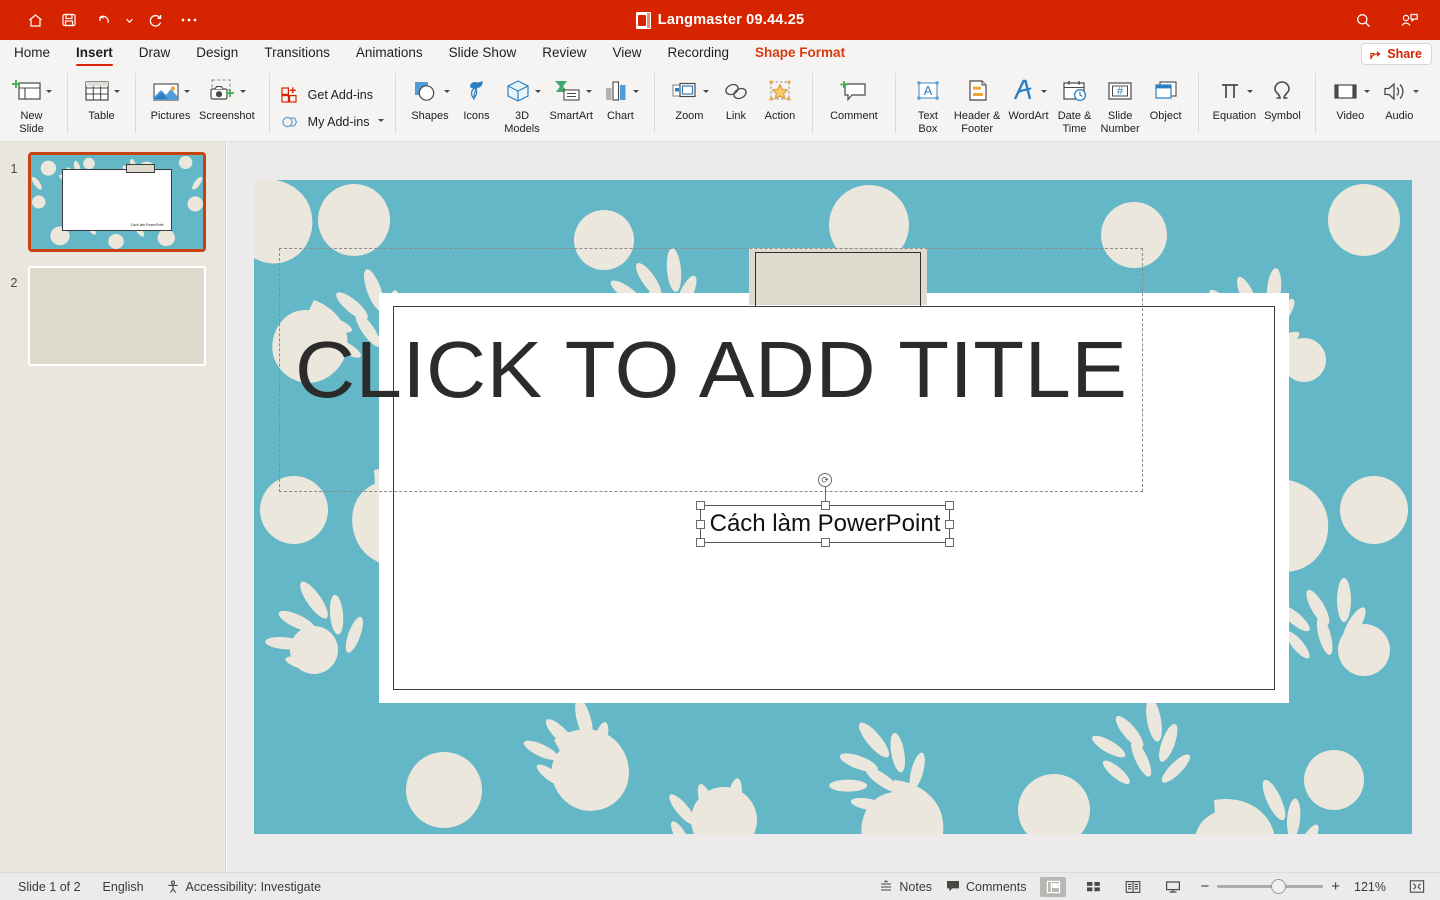 Image resolution: width=1440 pixels, height=900 pixels. I want to click on link-button: Link, so click(736, 97).